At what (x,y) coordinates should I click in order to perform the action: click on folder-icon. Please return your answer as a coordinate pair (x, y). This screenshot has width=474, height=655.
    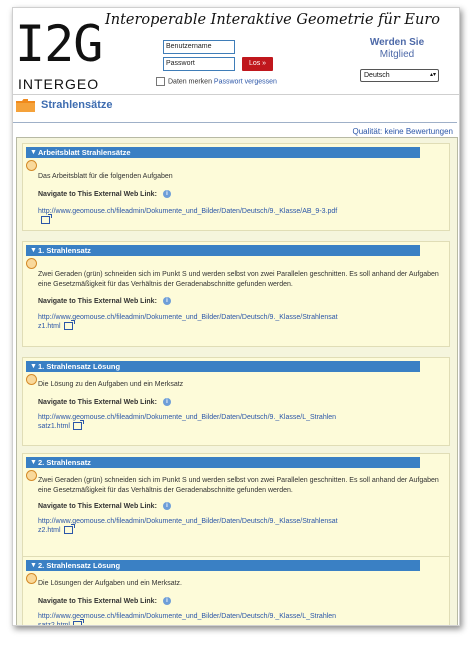
    Looking at the image, I should click on (25, 105).